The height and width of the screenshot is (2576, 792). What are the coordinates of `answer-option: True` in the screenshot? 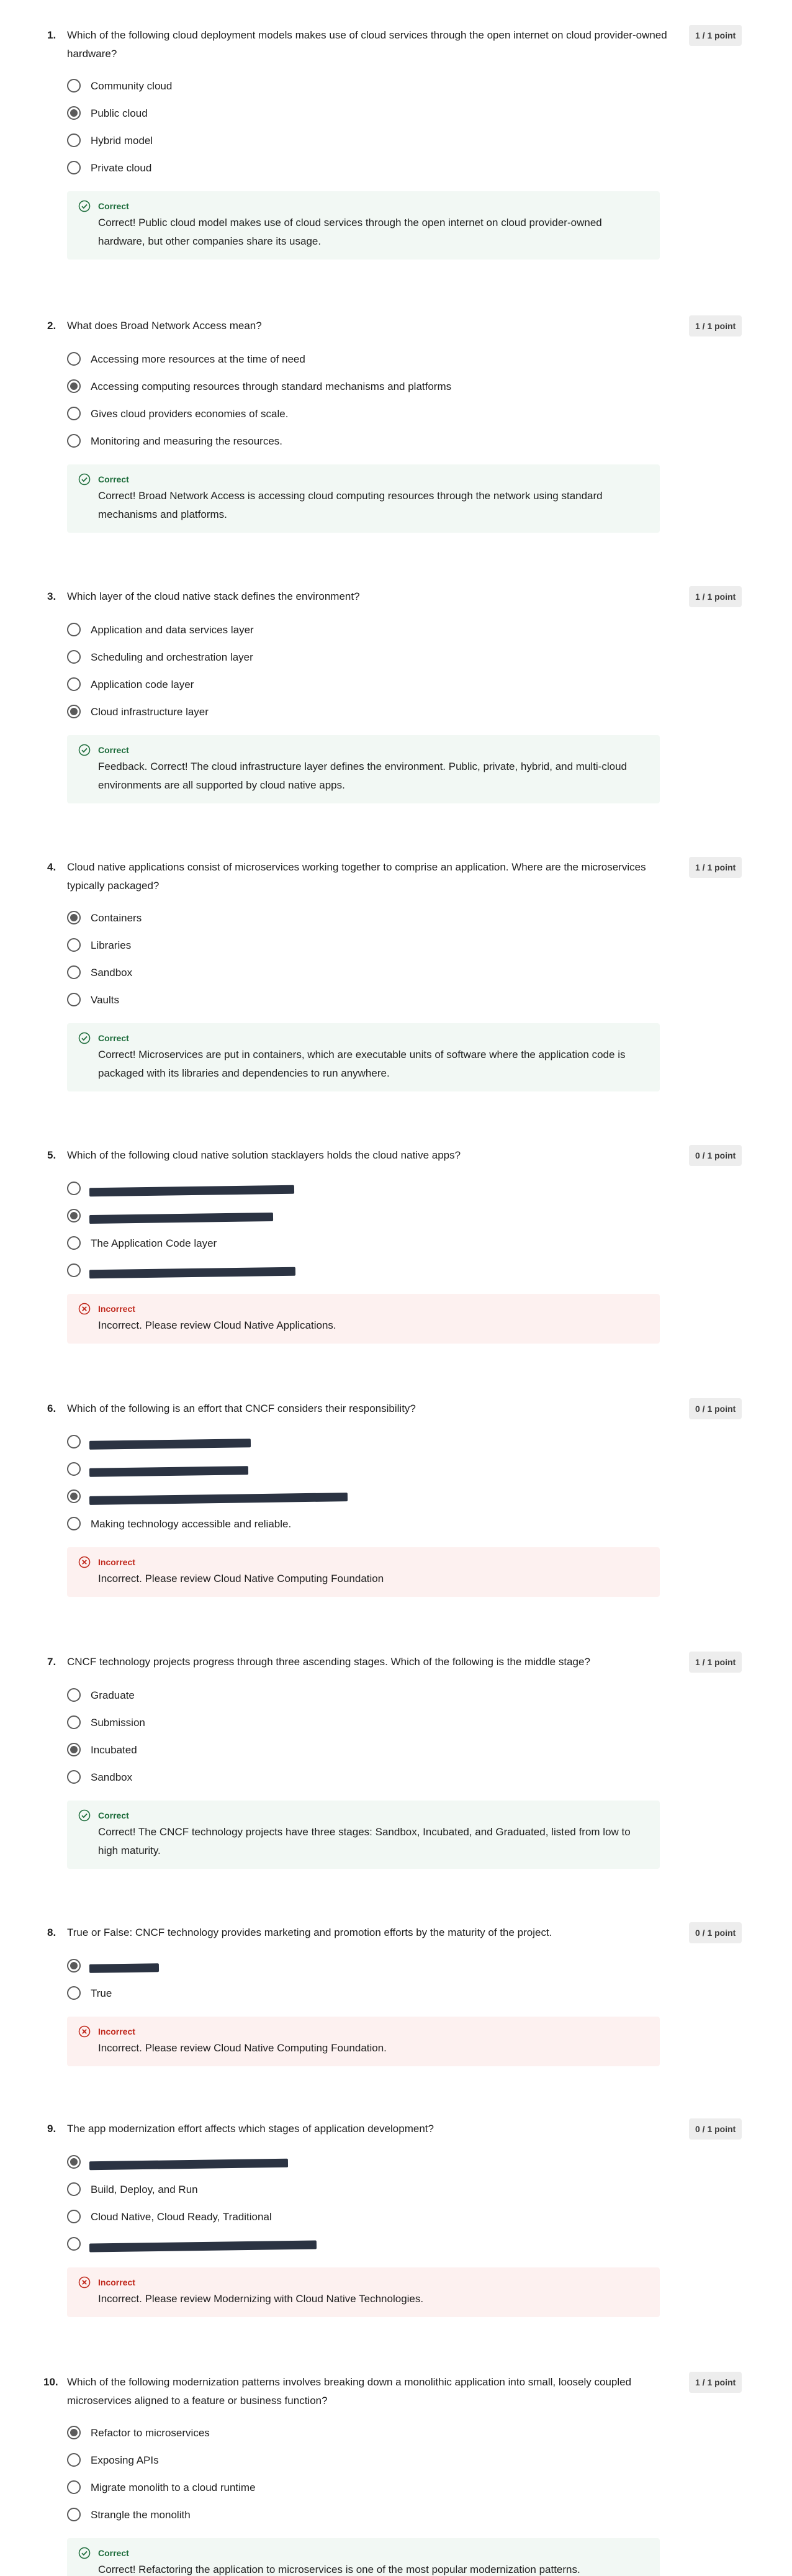 It's located at (284, 1993).